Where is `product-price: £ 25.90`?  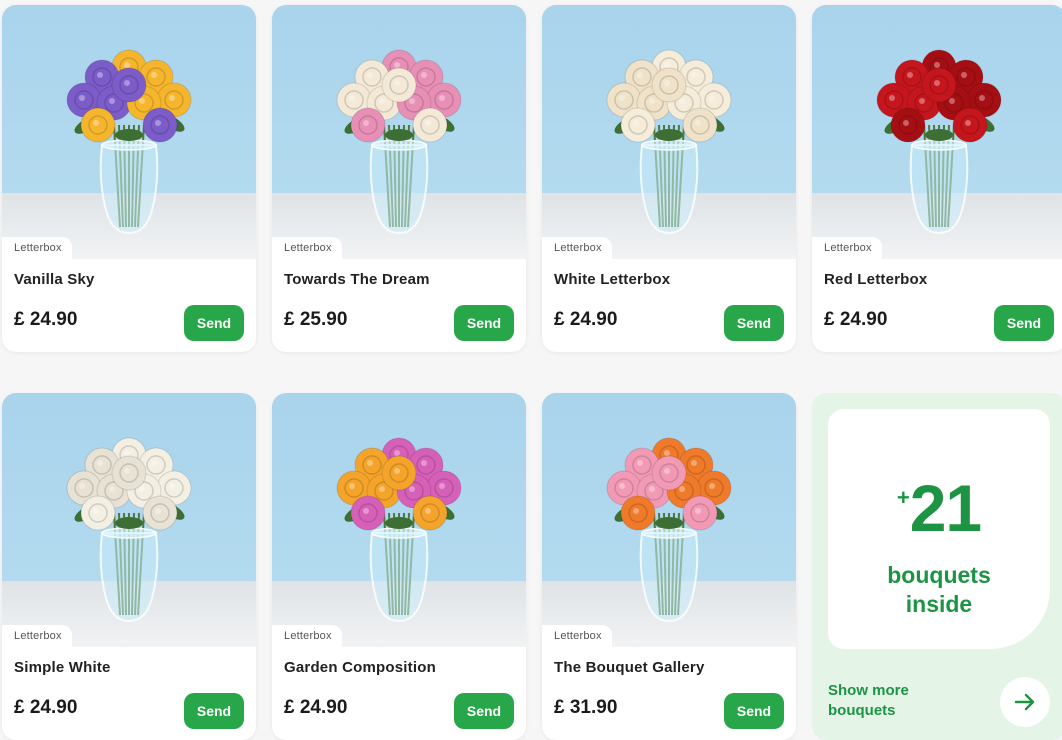 product-price: £ 25.90 is located at coordinates (316, 319).